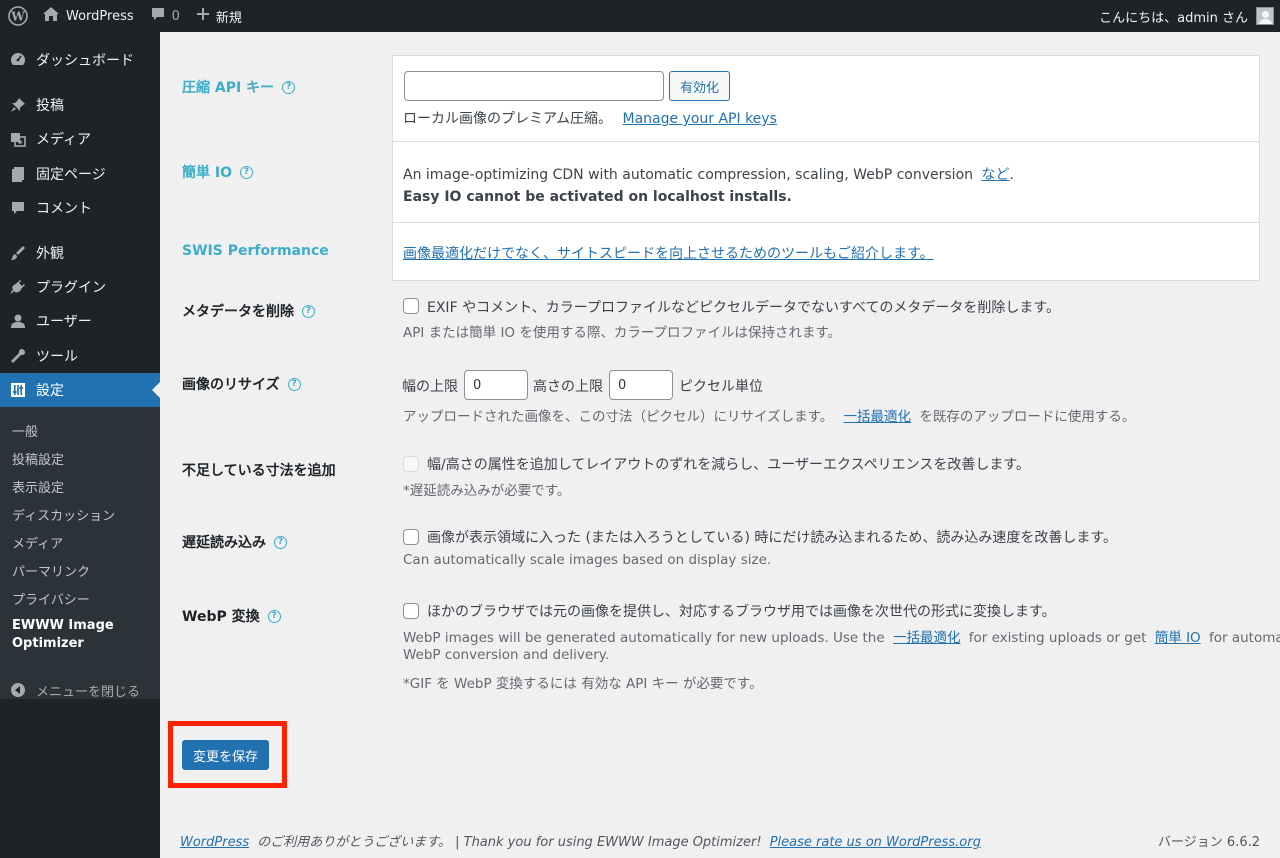  Describe the element at coordinates (927, 638) in the screenshot. I see `webp-bulk-optimize-link: 一括最適化` at that location.